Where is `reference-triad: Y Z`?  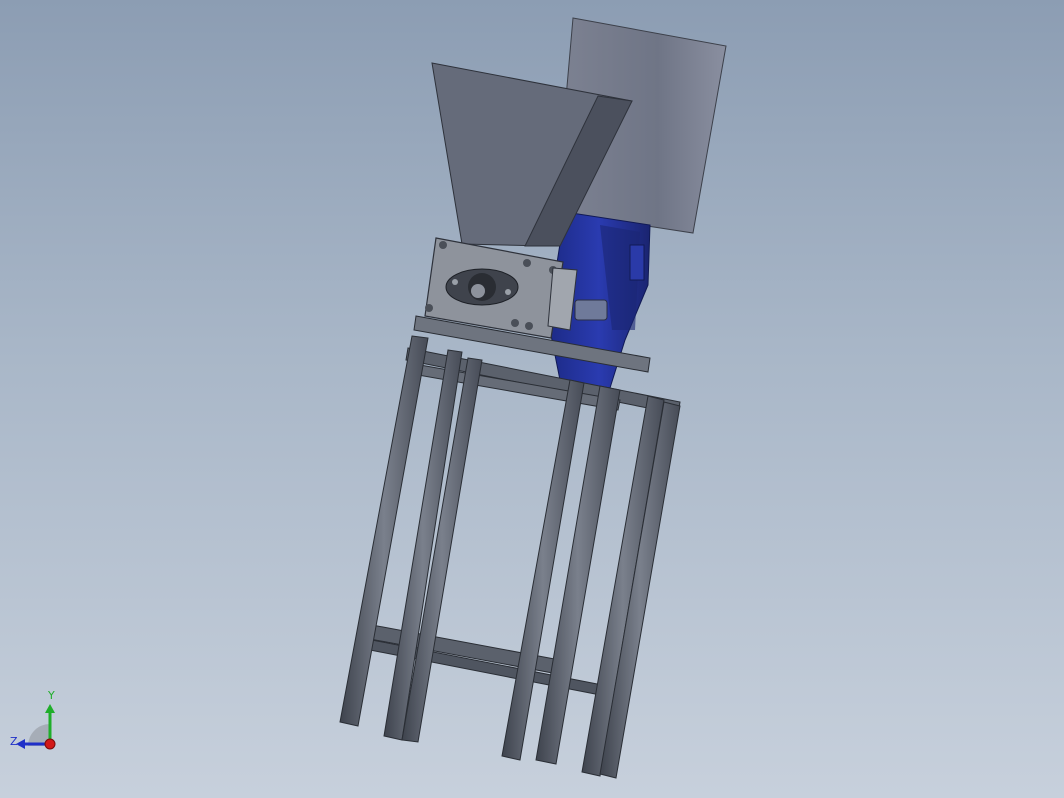
reference-triad: Y Z is located at coordinates (40, 725).